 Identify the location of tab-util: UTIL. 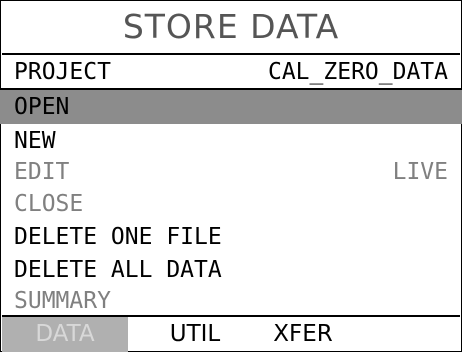
(195, 334).